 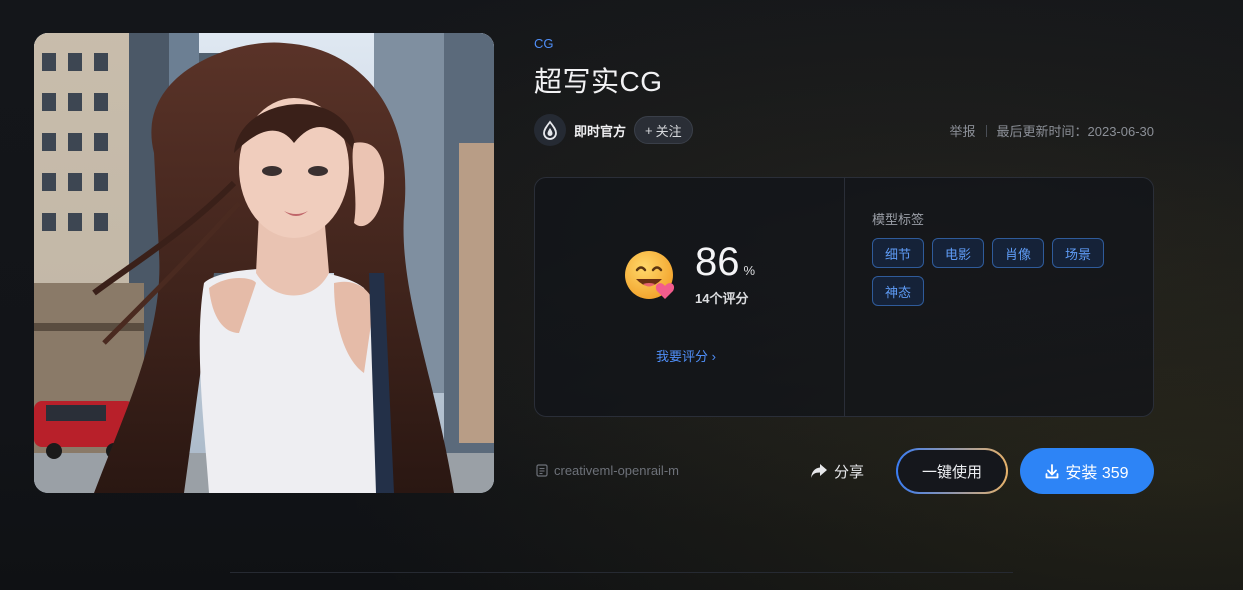 I want to click on one-click-use-button: 一键使用, so click(x=952, y=471).